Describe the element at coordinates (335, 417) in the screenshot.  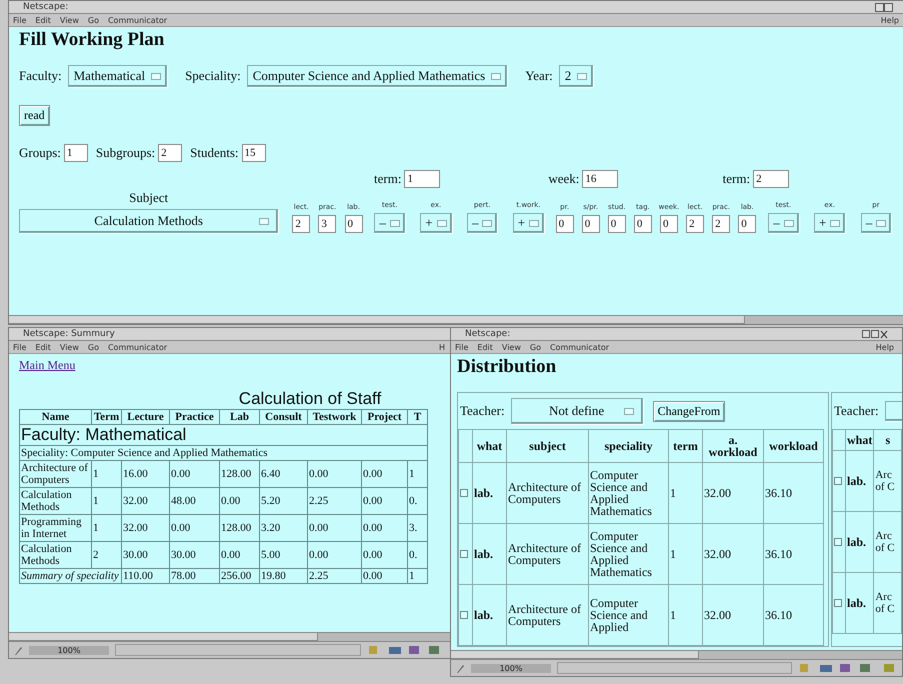
I see `column-header: Testwork` at that location.